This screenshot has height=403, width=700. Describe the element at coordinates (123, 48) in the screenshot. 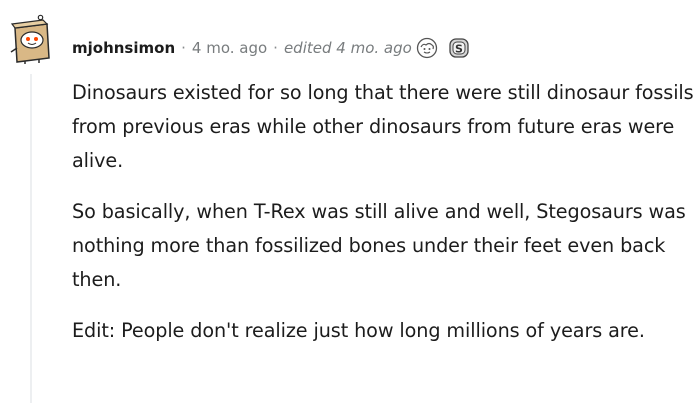

I see `author-name: mjohnsimon` at that location.